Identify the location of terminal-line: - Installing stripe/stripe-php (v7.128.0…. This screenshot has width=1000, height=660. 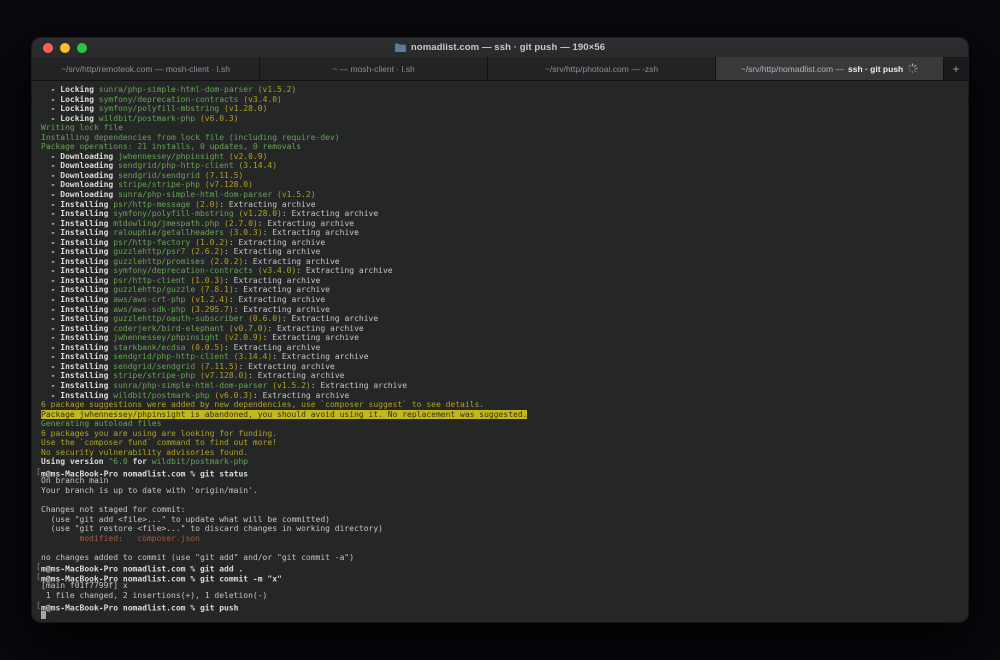
(193, 376).